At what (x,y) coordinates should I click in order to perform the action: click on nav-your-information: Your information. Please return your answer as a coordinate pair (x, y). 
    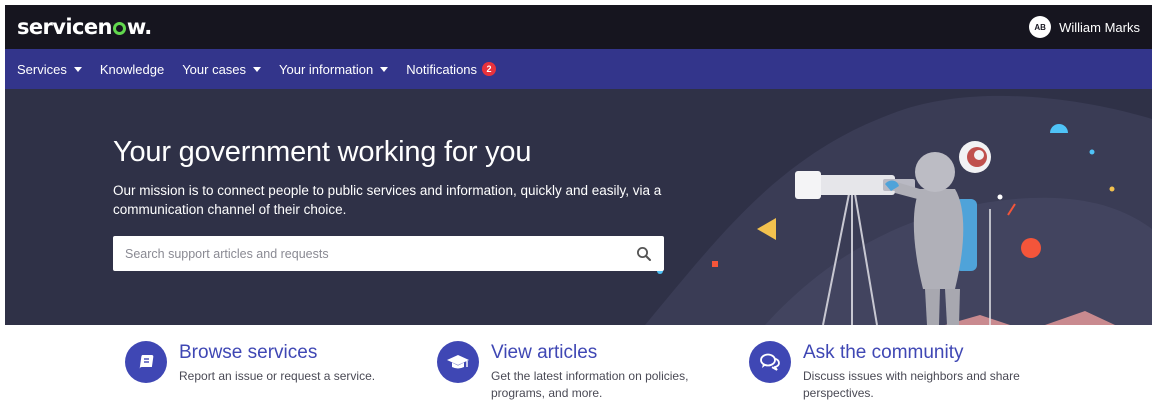
    Looking at the image, I should click on (334, 69).